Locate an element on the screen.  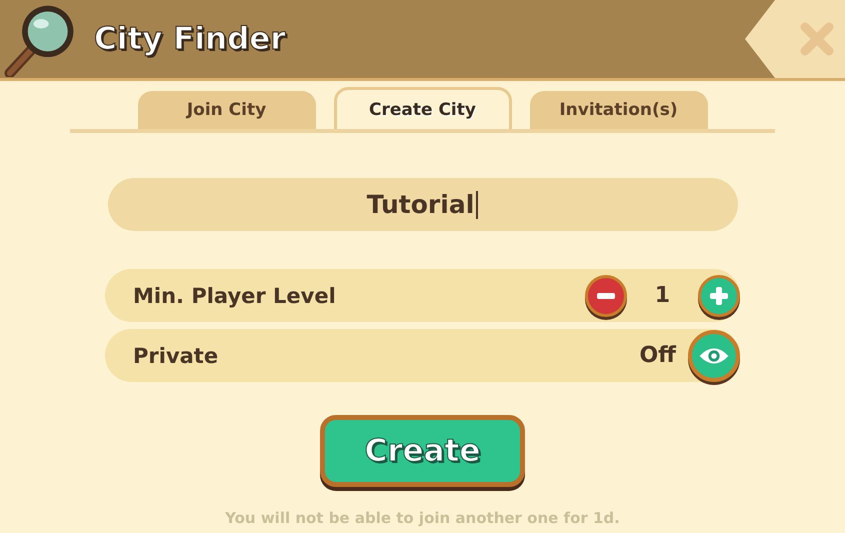
tab: Create City is located at coordinates (423, 108).